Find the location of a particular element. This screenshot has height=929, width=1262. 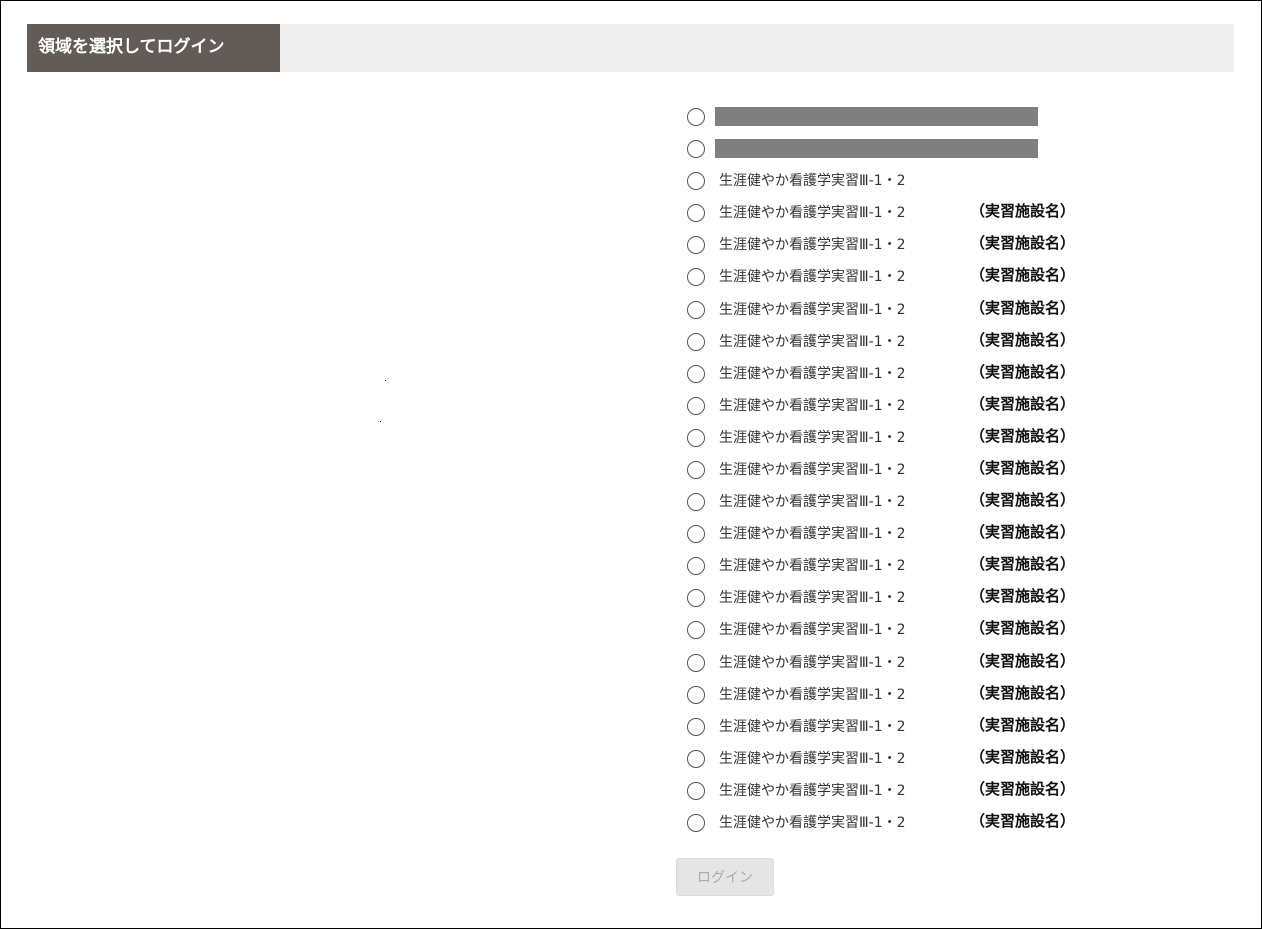

login-button: ログイン is located at coordinates (725, 877).